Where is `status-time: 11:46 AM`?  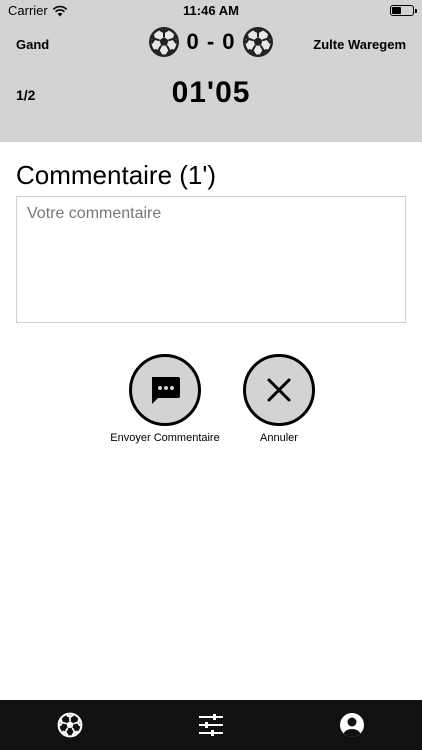 status-time: 11:46 AM is located at coordinates (211, 10).